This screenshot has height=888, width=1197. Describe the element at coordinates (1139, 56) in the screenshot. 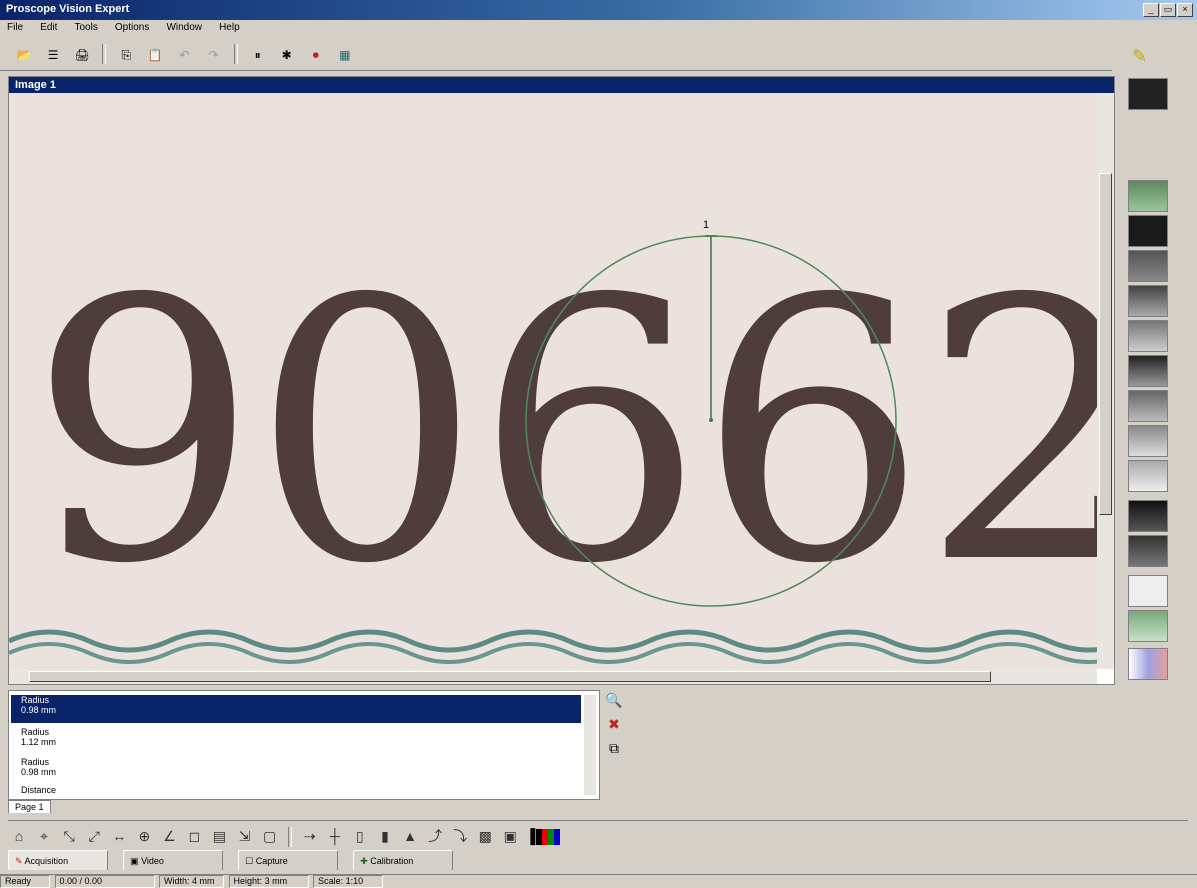

I see `wand-icon: ✎` at that location.